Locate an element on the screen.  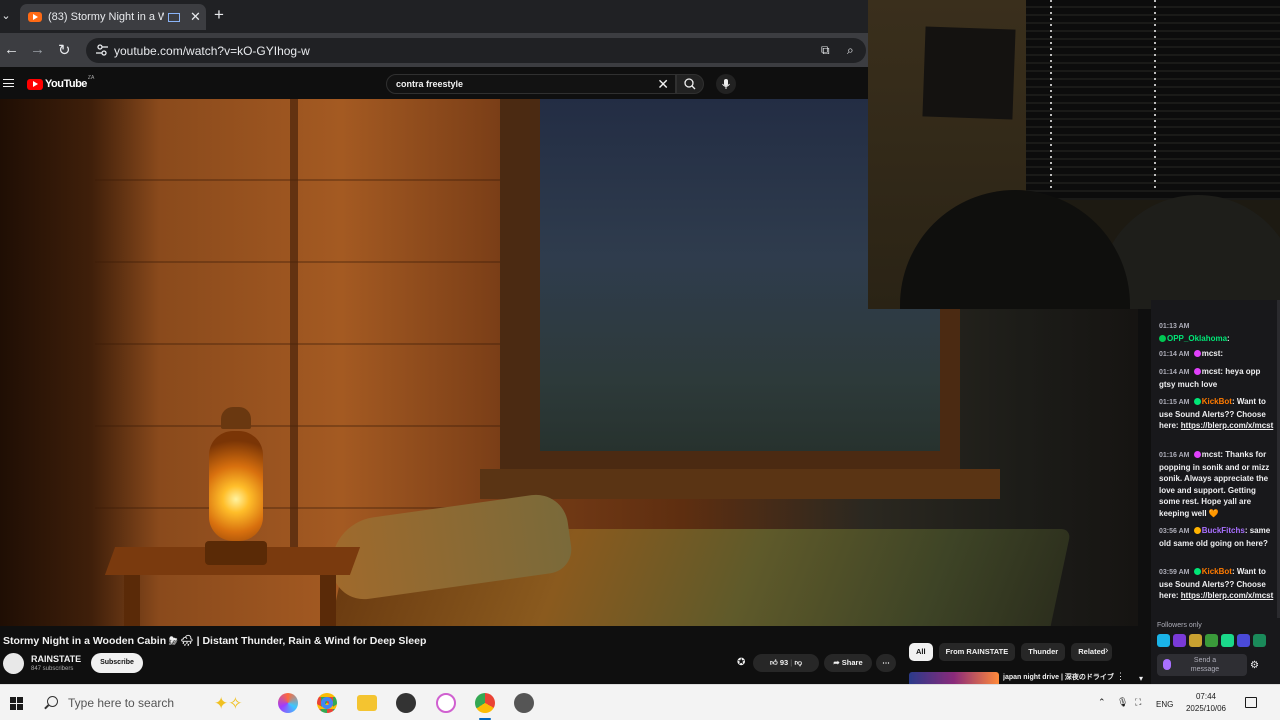
search-button is located at coordinates (690, 84).